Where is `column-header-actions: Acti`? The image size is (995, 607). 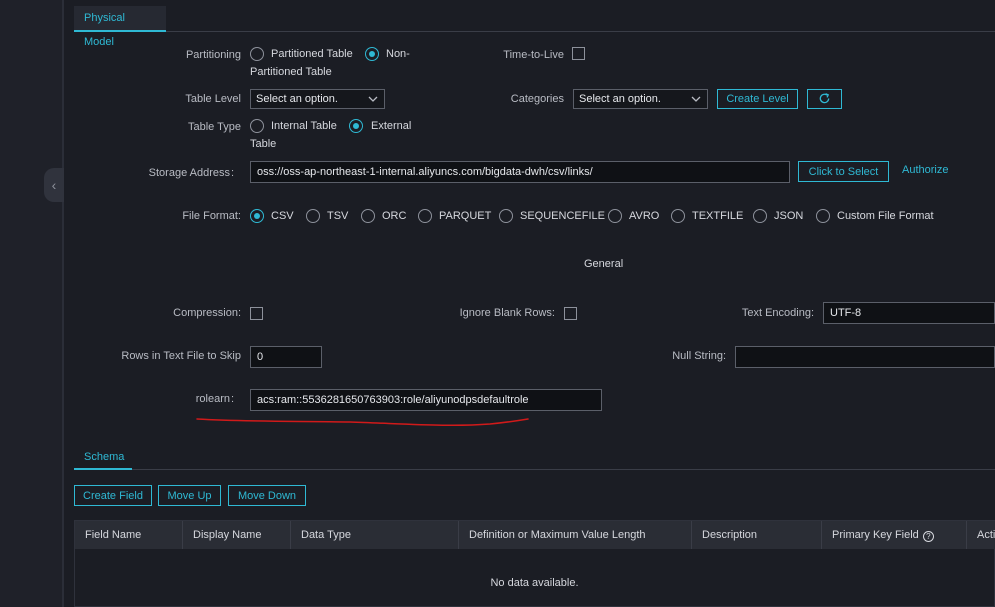 column-header-actions: Acti is located at coordinates (981, 535).